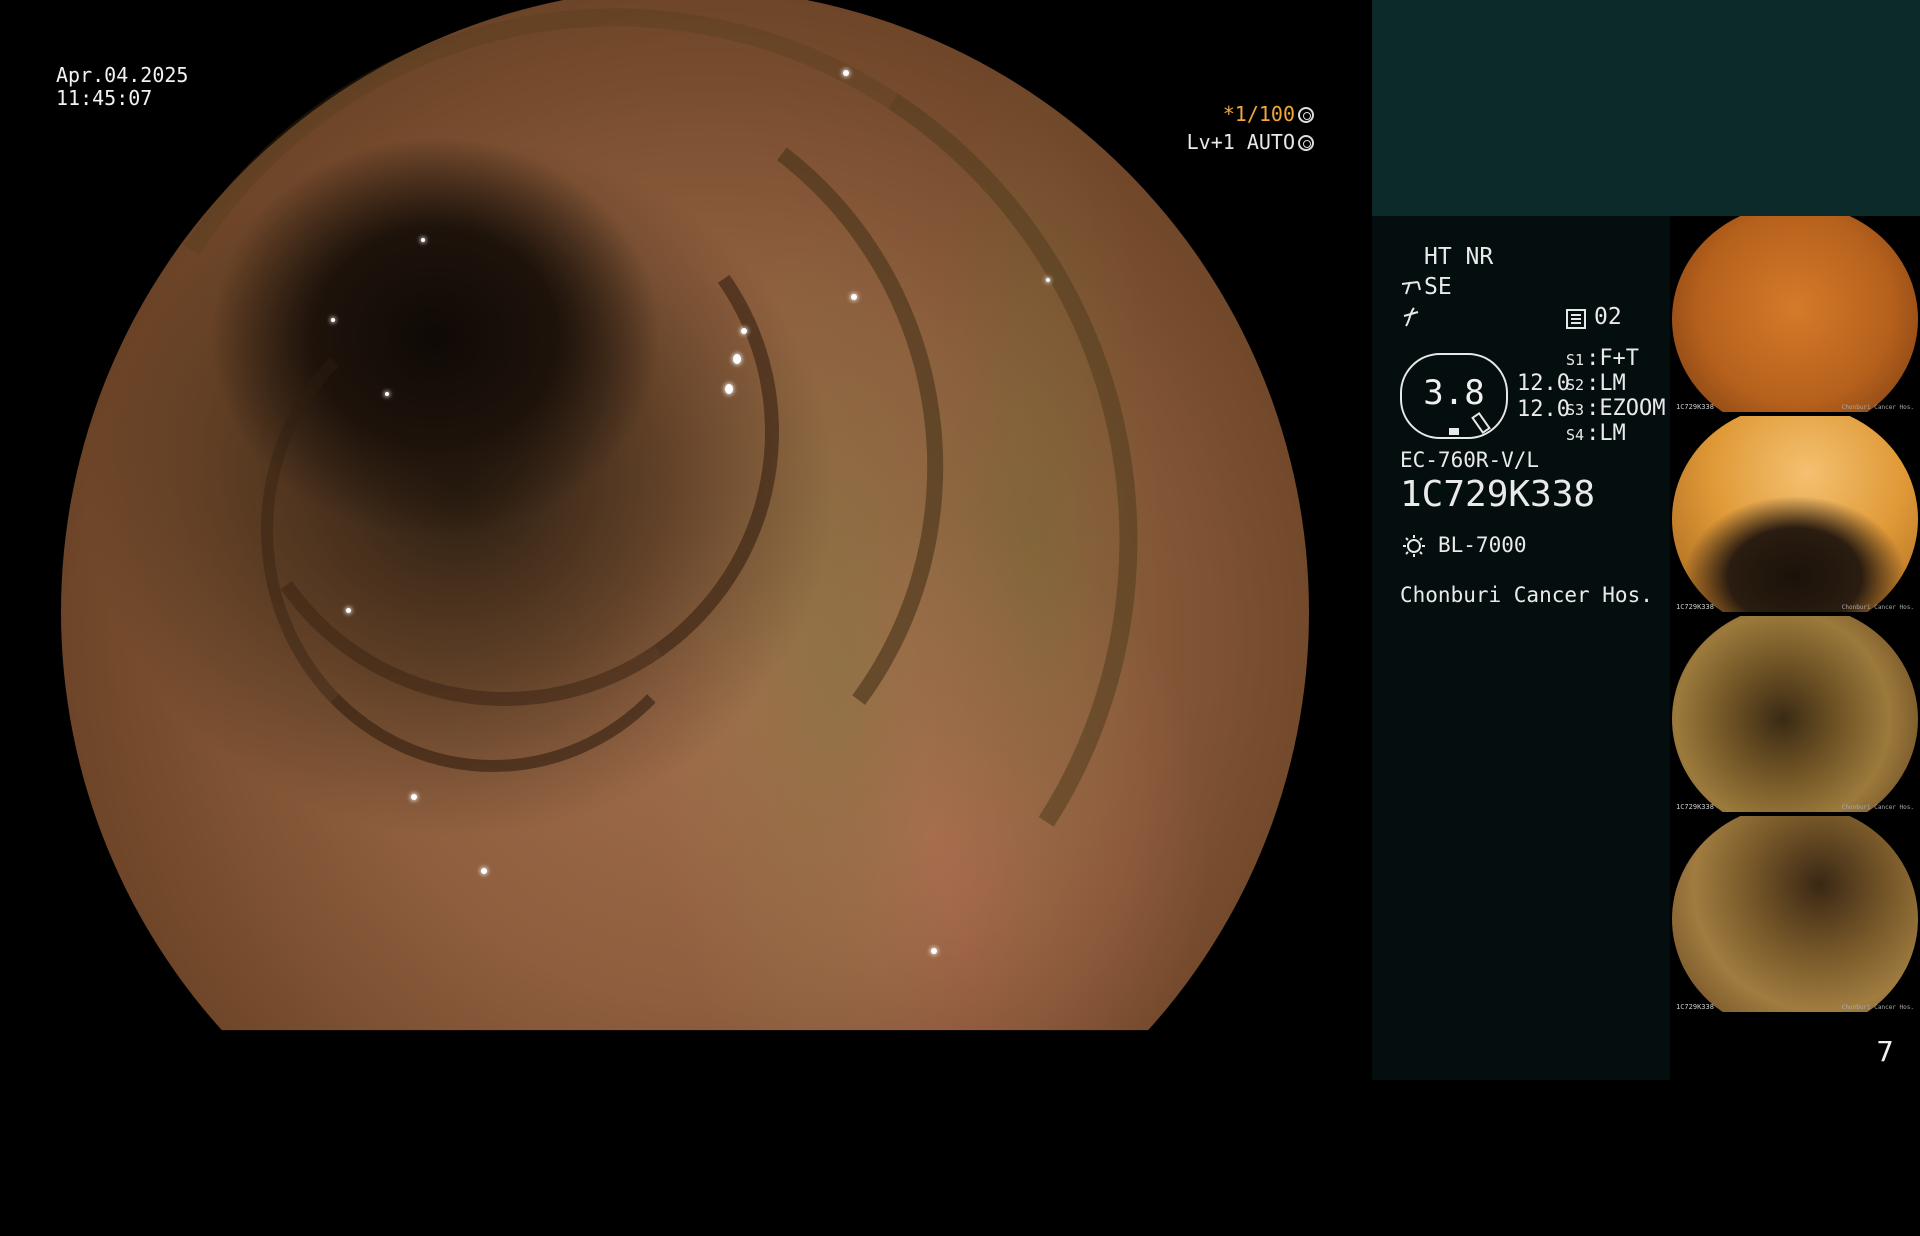 Image resolution: width=1920 pixels, height=1236 pixels. I want to click on gauge-value: 3.8, so click(1454, 393).